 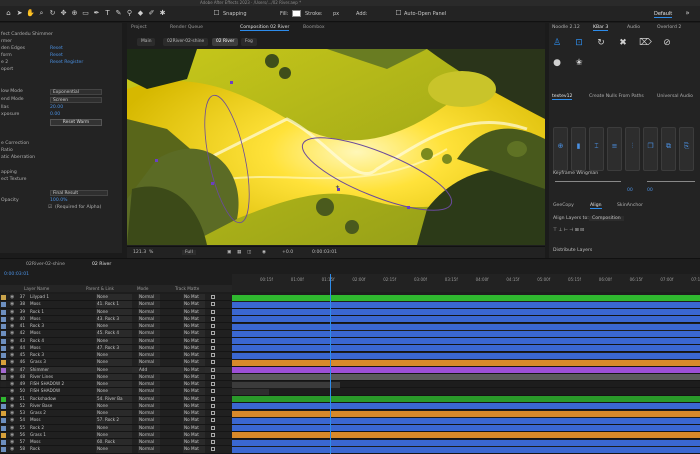 I want to click on reset-warm-button: Reset Warm, so click(x=76, y=122).